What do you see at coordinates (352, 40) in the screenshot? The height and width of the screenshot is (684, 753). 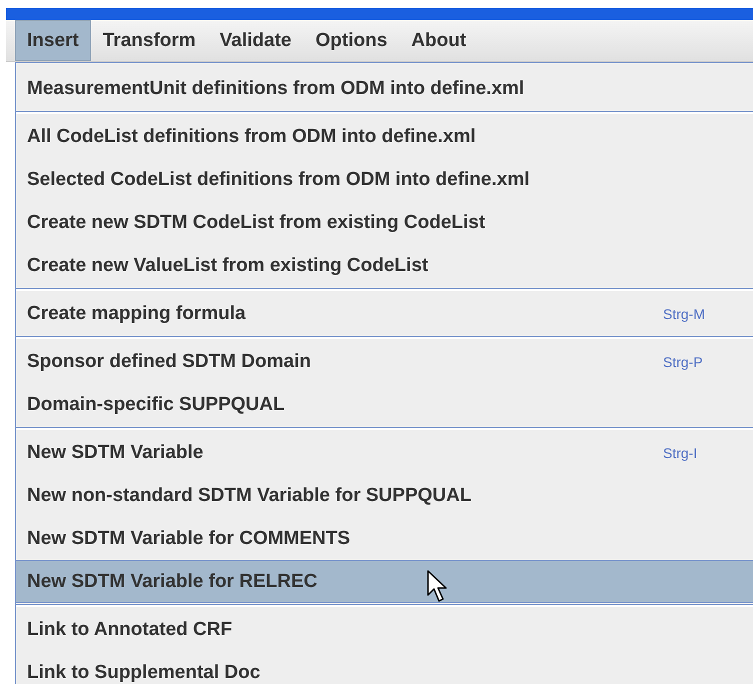 I see `menu-bar-item: Options` at bounding box center [352, 40].